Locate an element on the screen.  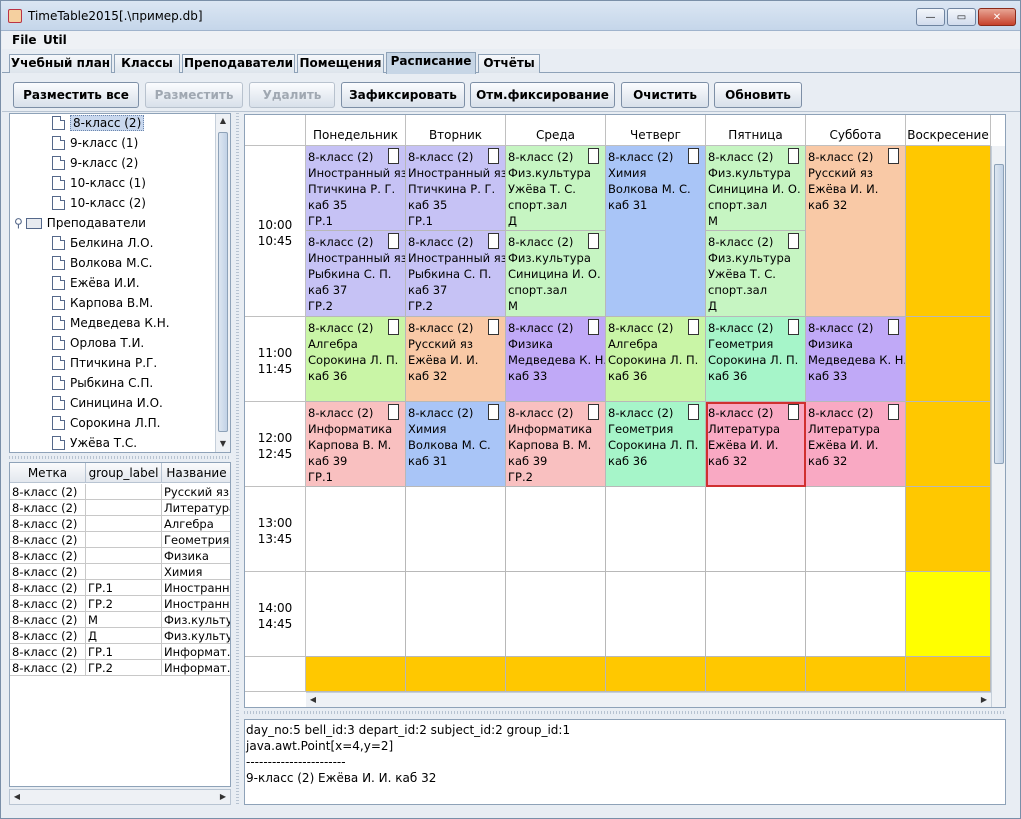
menu-util: Util is located at coordinates (55, 40).